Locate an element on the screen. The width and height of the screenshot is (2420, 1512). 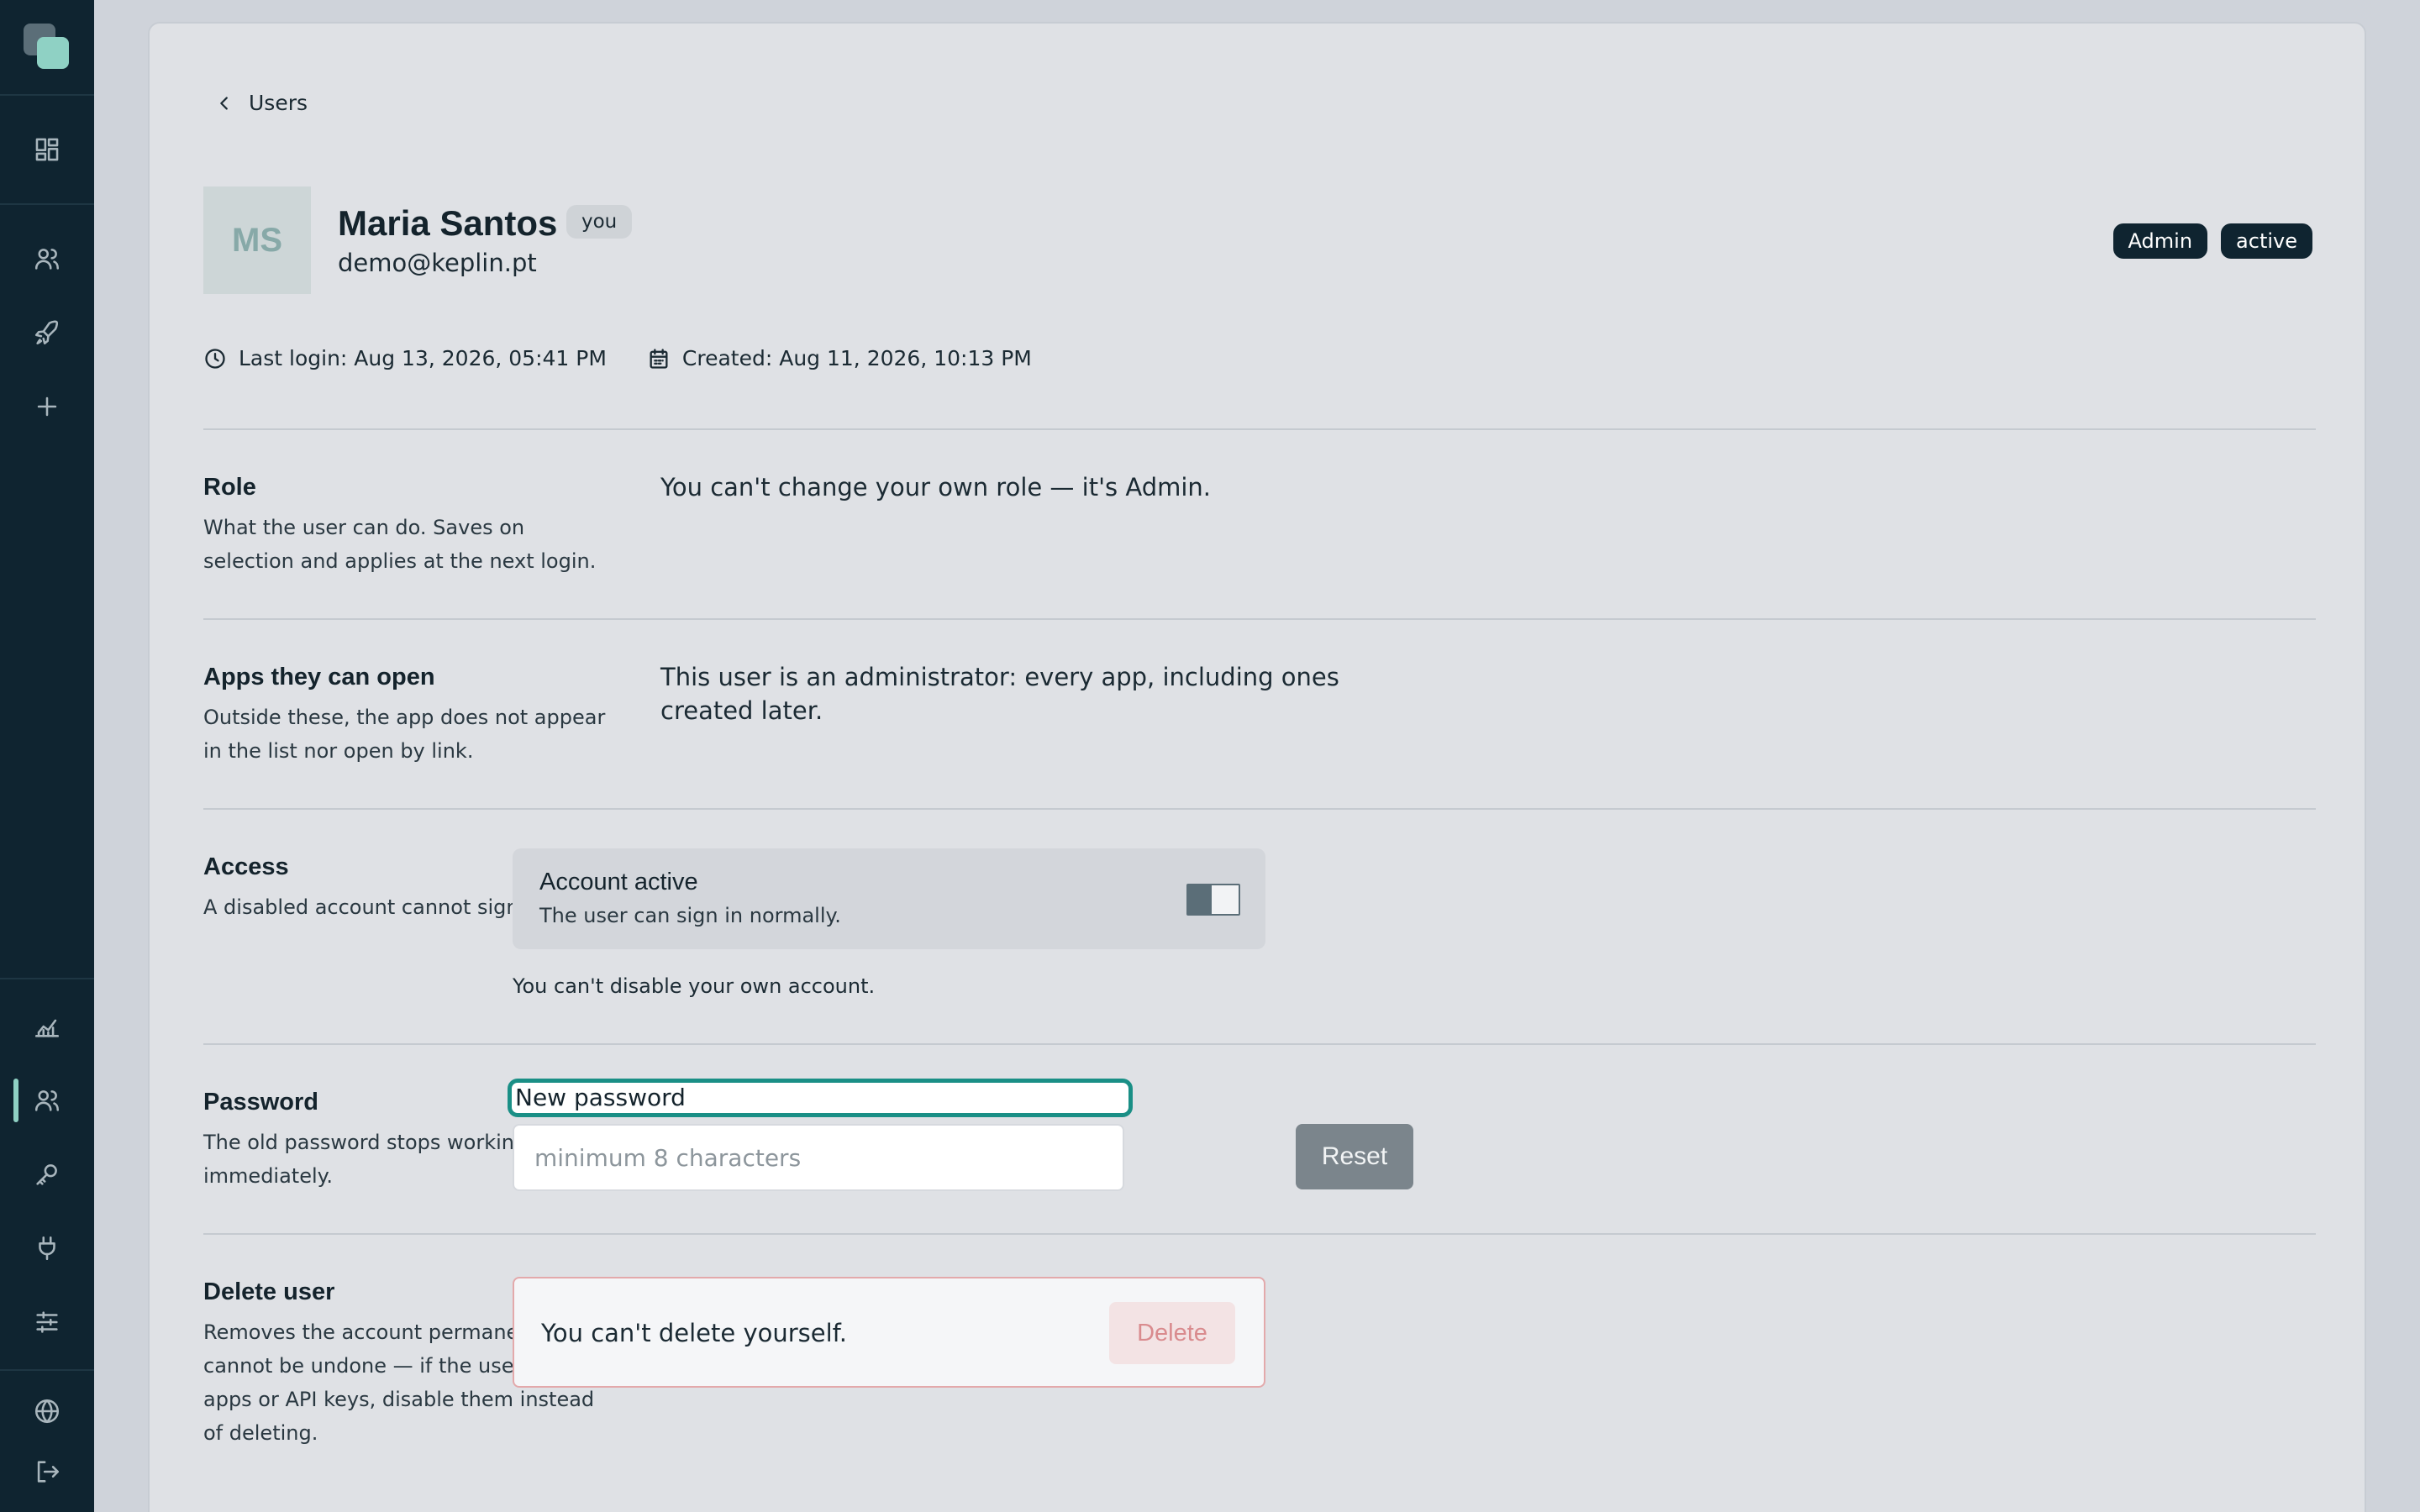
status-badge: active is located at coordinates (2267, 241).